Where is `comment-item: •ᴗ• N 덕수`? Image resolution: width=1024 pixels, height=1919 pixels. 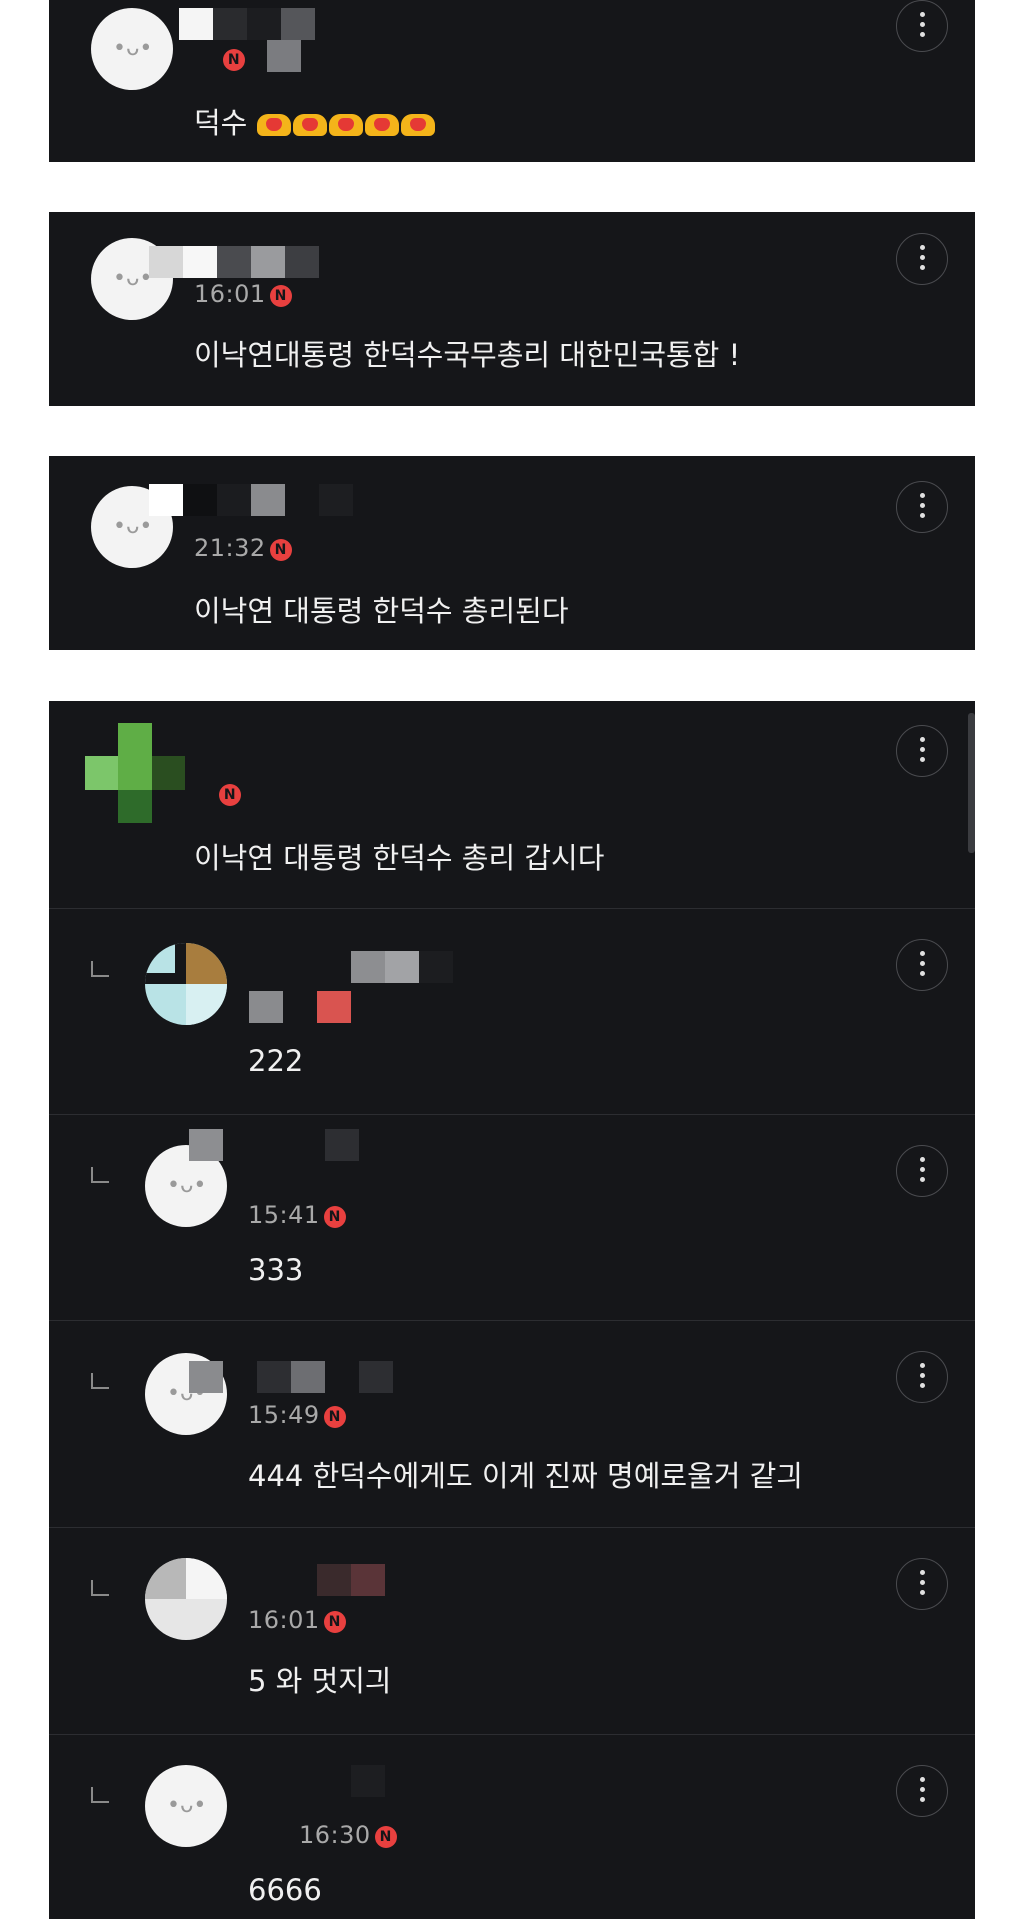
comment-item: •ᴗ• N 덕수 is located at coordinates (512, 81).